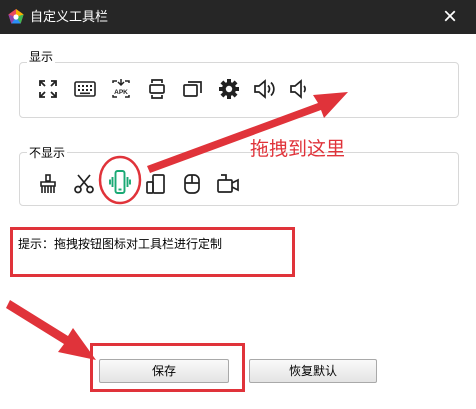 This screenshot has width=476, height=409. Describe the element at coordinates (84, 184) in the screenshot. I see `scissors-icon` at that location.